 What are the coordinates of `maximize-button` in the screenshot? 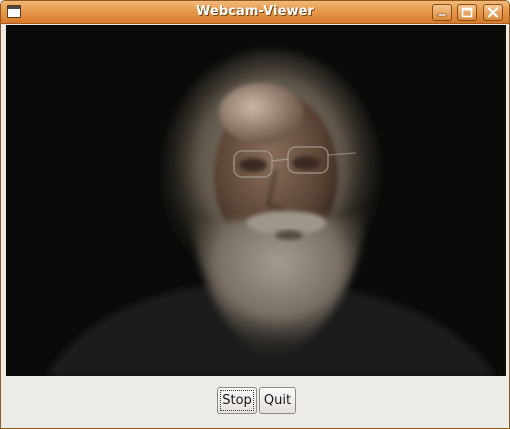 It's located at (467, 12).